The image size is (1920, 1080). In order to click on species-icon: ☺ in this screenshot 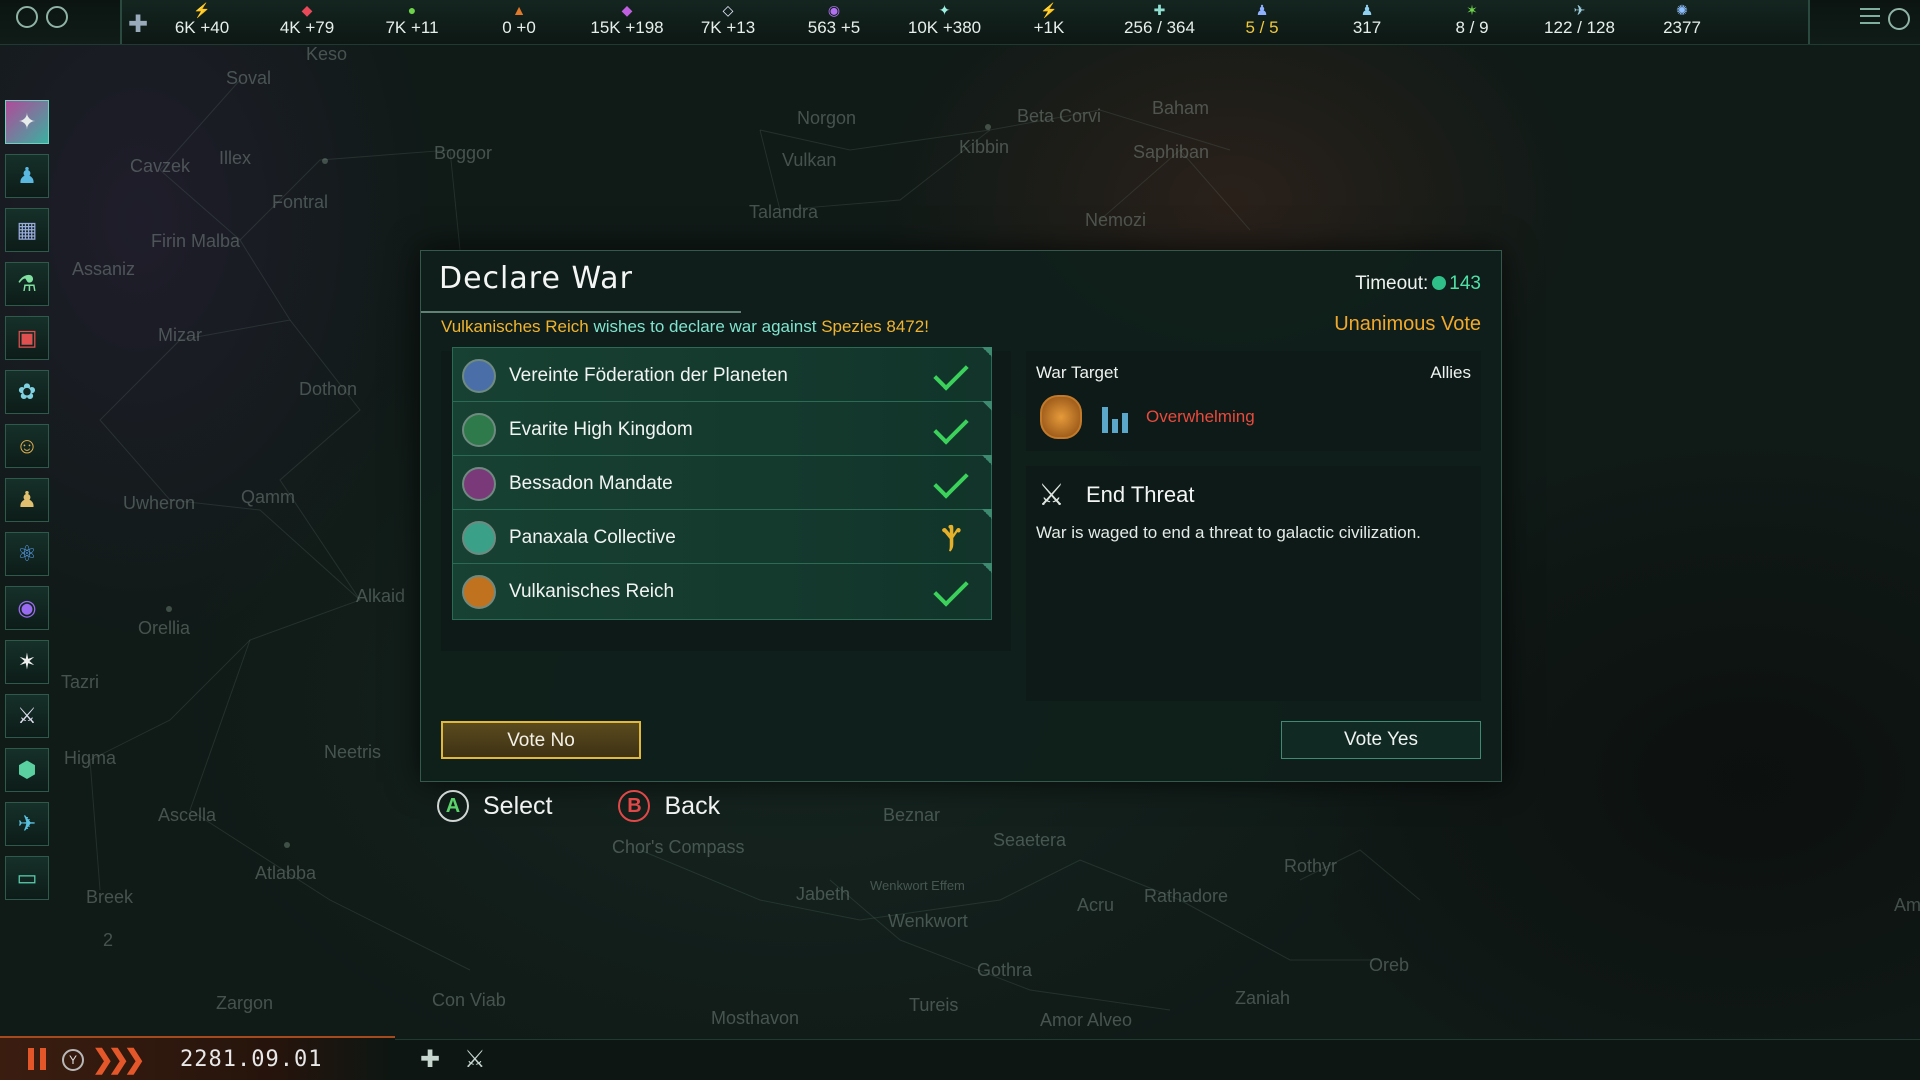, I will do `click(27, 445)`.